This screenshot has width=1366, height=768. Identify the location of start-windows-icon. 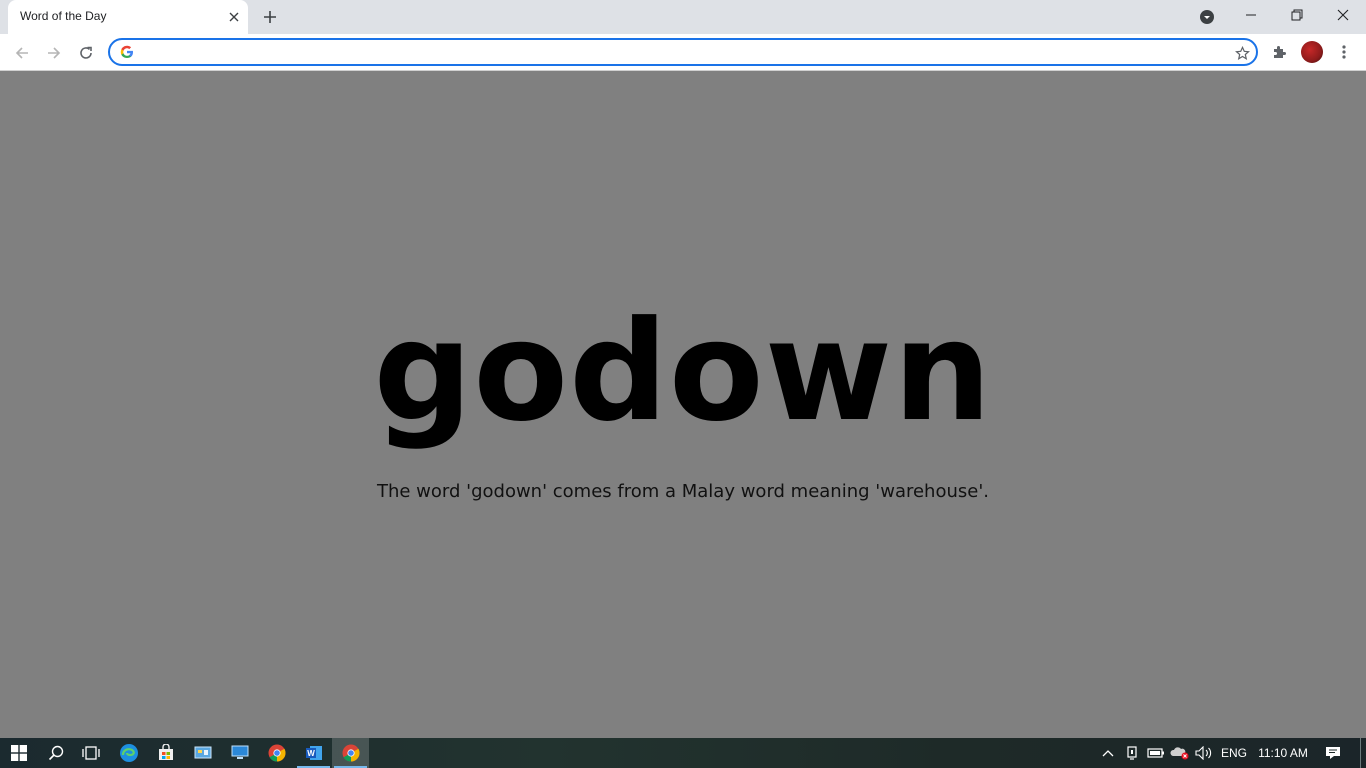
(18, 753).